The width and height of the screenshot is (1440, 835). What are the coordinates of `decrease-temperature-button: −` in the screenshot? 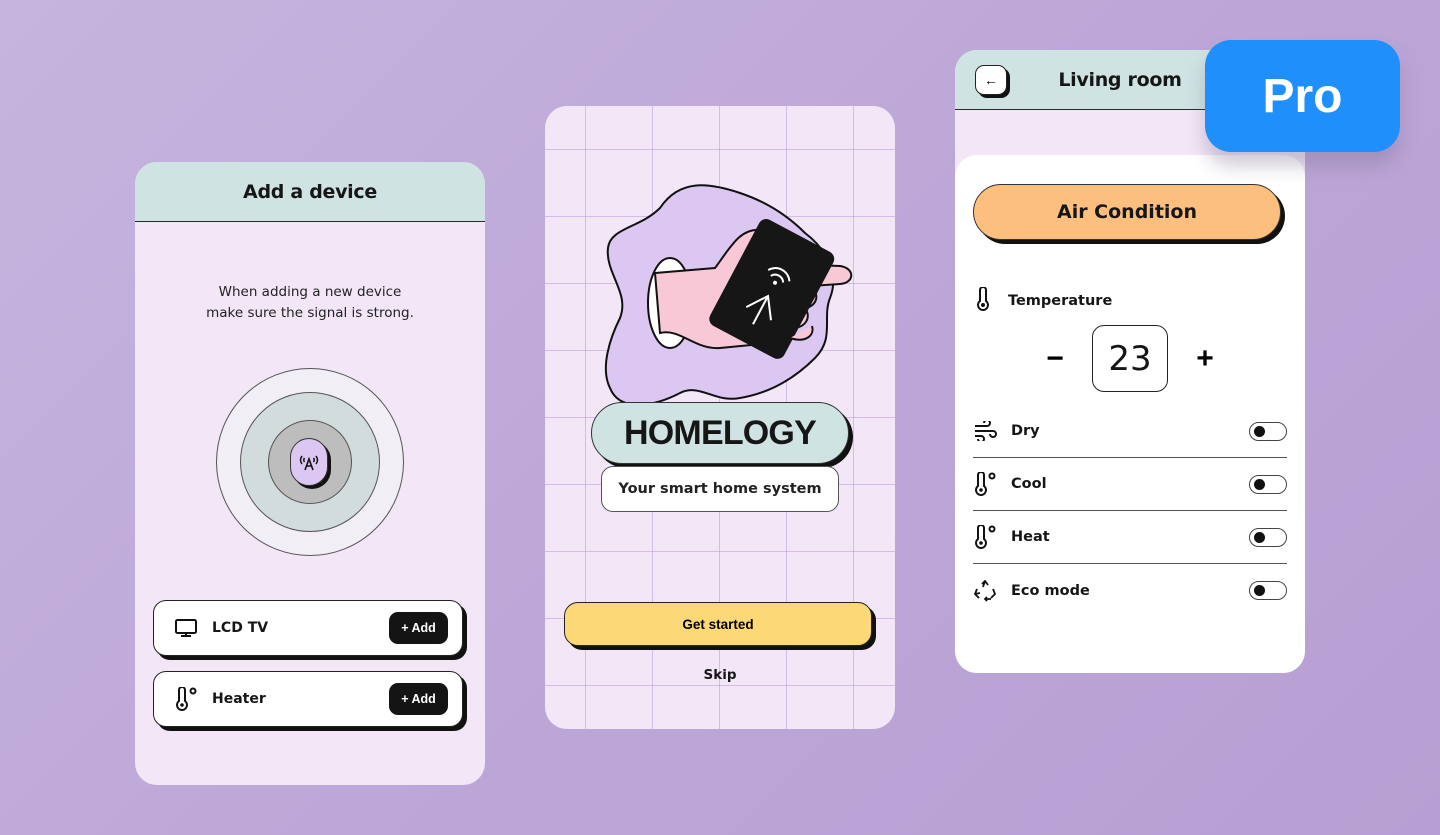 It's located at (1055, 359).